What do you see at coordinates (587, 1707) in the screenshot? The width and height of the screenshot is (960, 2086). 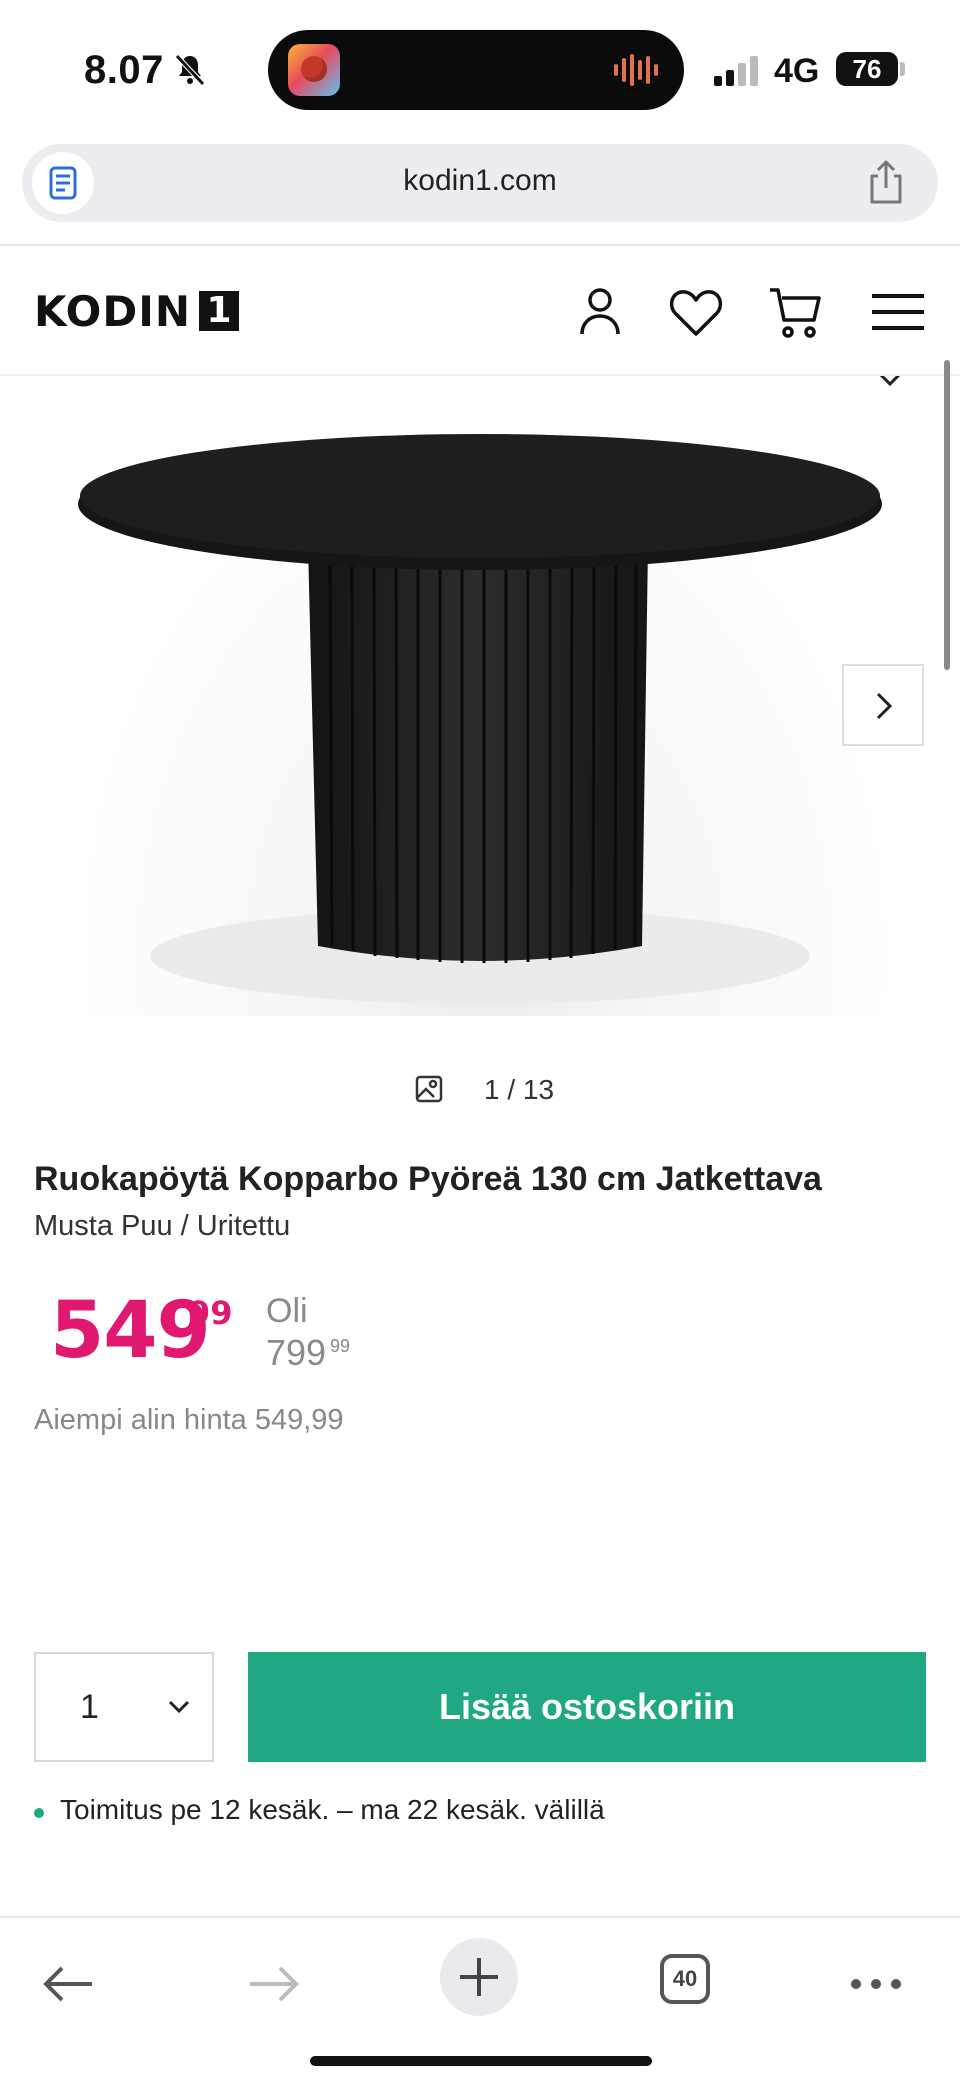 I see `add-to-cart-button: Lisää ostoskoriin` at bounding box center [587, 1707].